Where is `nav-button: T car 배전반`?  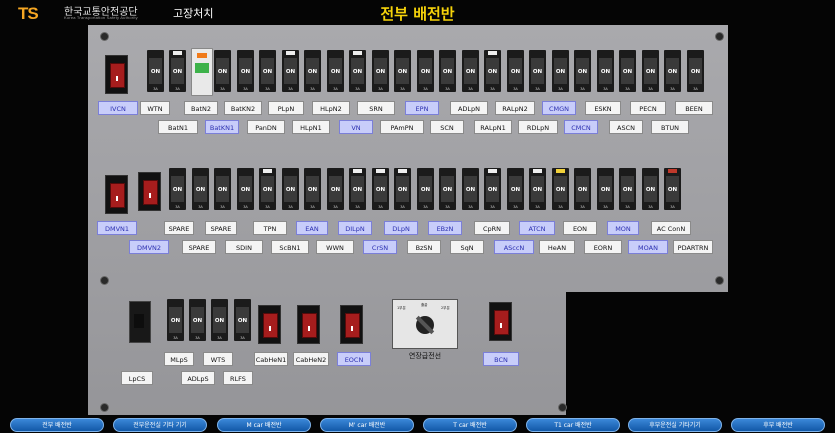
nav-button: T car 배전반 is located at coordinates (470, 425).